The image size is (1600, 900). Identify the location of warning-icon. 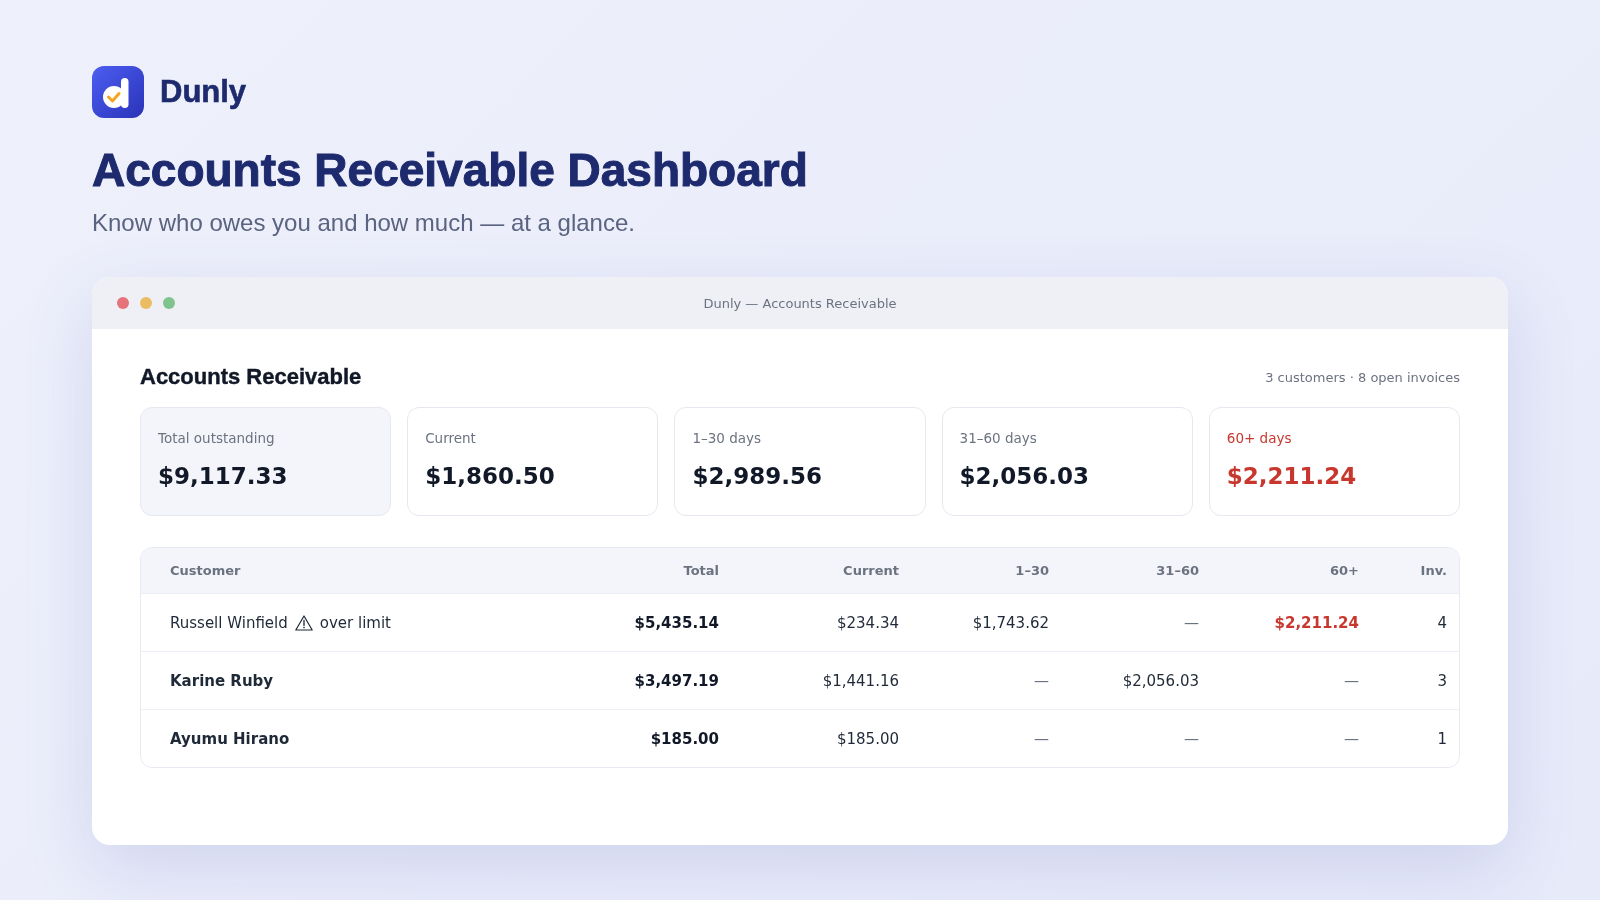
(303, 622).